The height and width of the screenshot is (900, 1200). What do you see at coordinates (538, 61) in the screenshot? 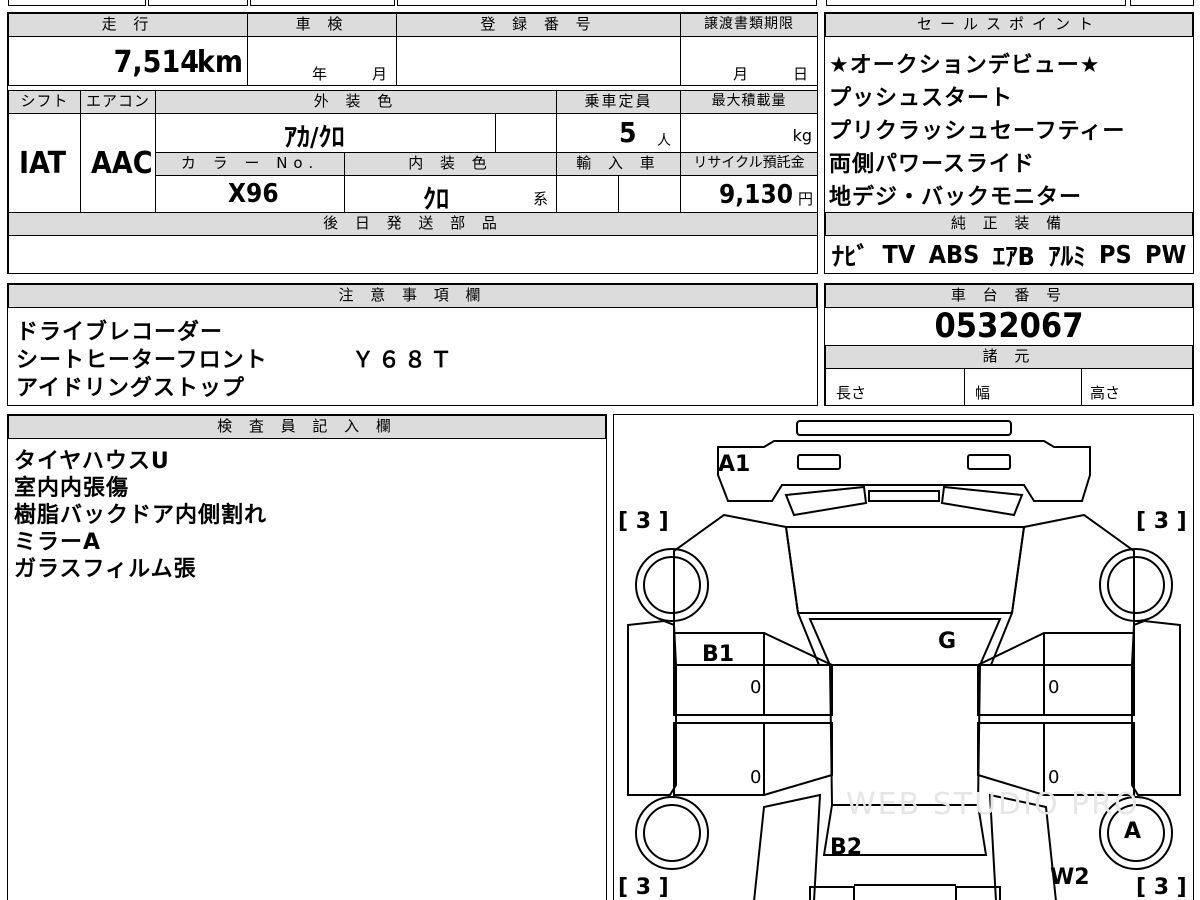
I see `registration-cell` at bounding box center [538, 61].